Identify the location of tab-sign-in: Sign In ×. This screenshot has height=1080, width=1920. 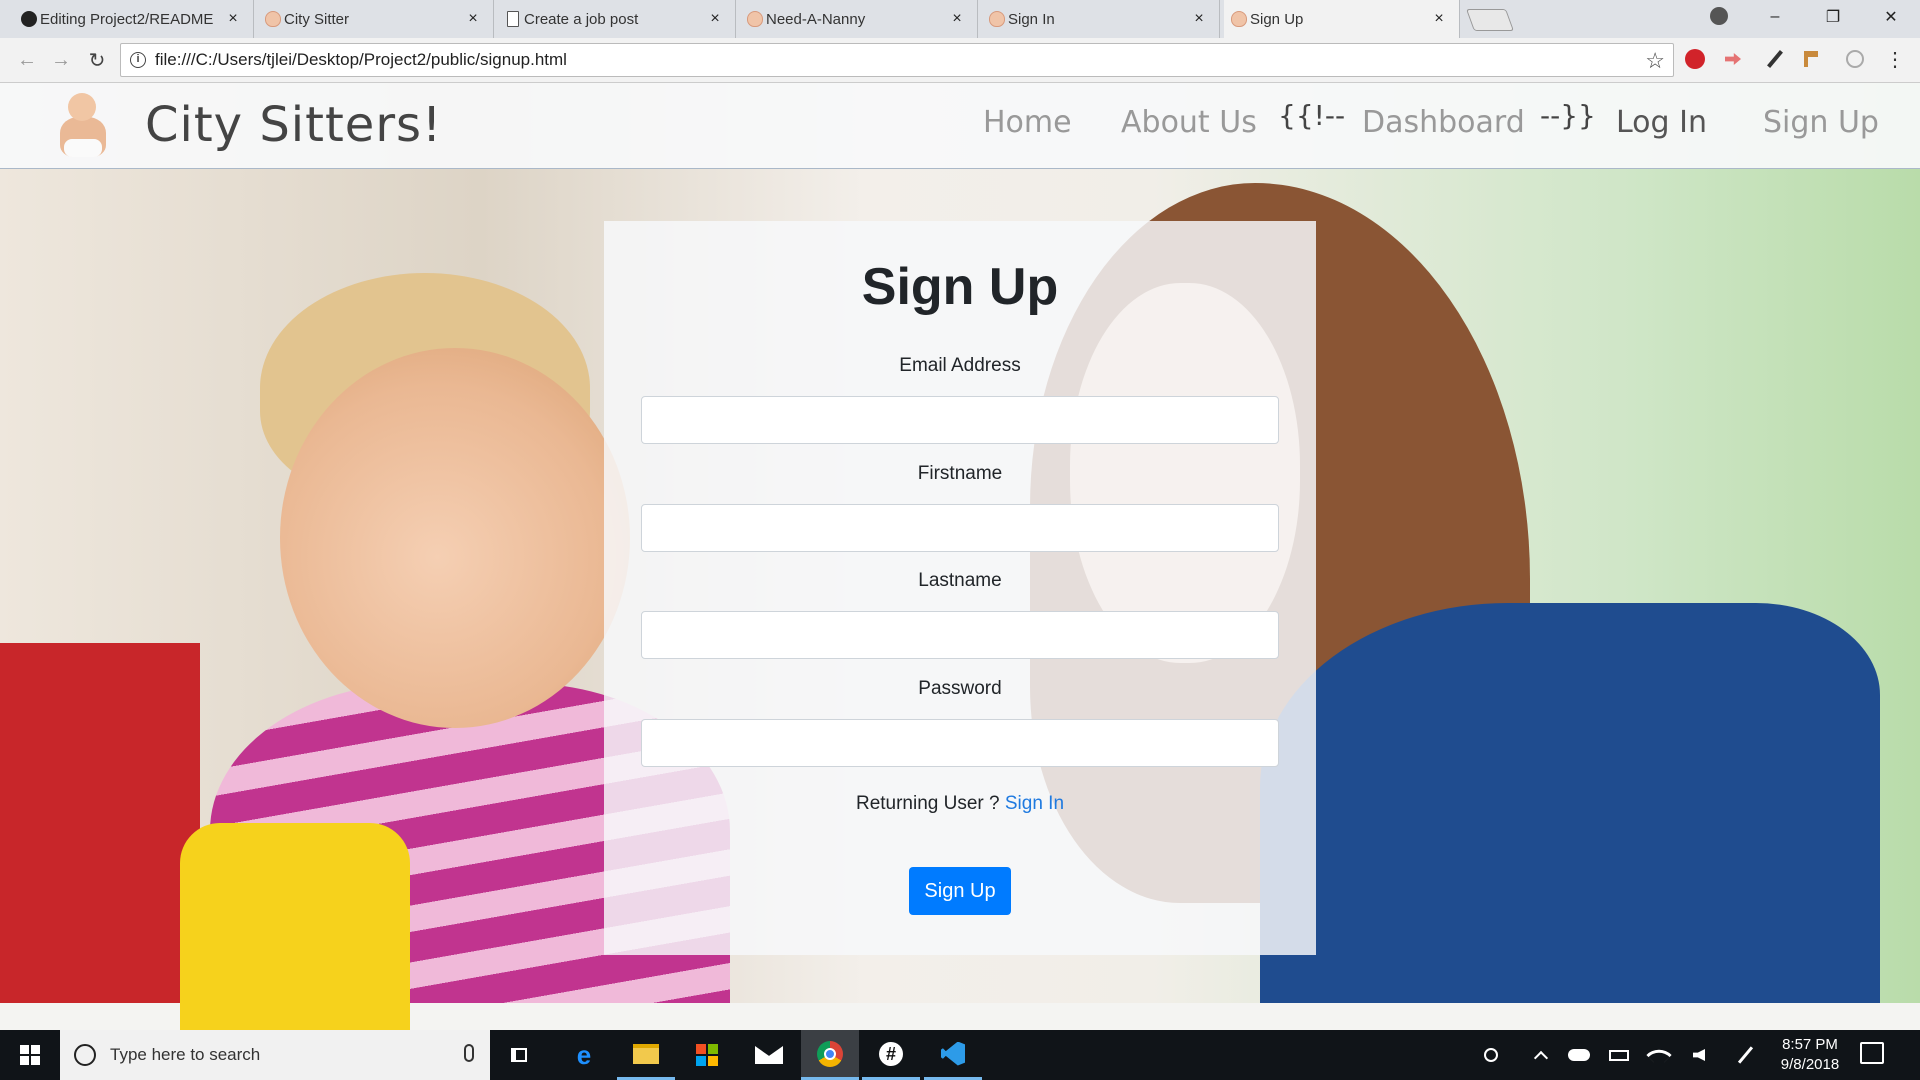
(1101, 19).